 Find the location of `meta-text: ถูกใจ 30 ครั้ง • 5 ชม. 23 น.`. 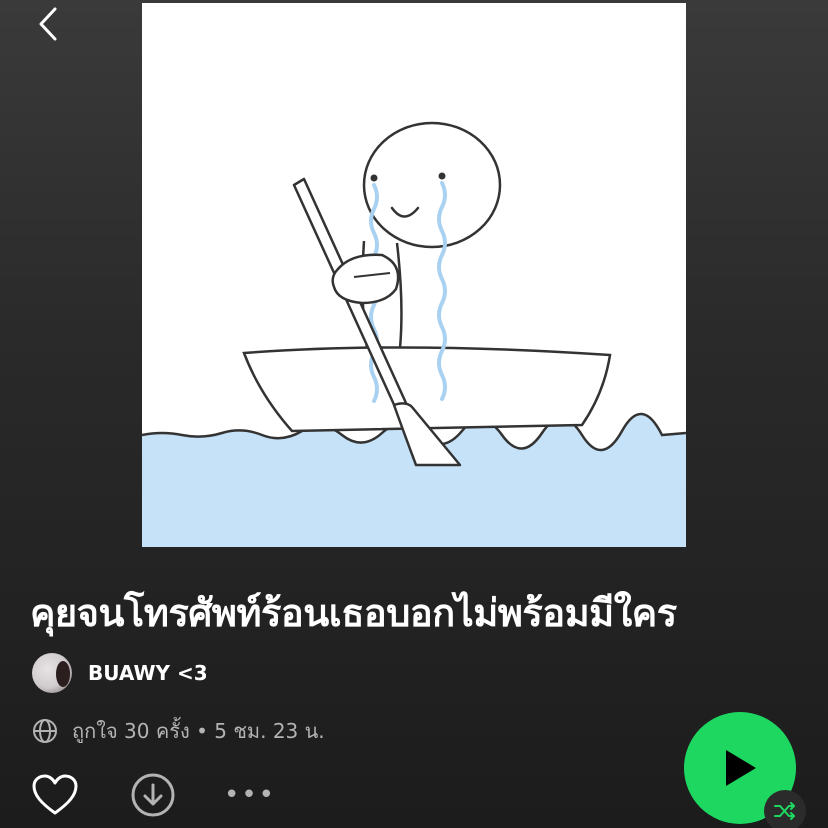

meta-text: ถูกใจ 30 ครั้ง • 5 ชม. 23 น. is located at coordinates (198, 731).